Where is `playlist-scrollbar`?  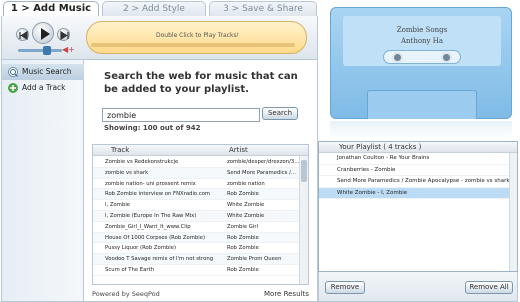
playlist-scrollbar is located at coordinates (513, 212).